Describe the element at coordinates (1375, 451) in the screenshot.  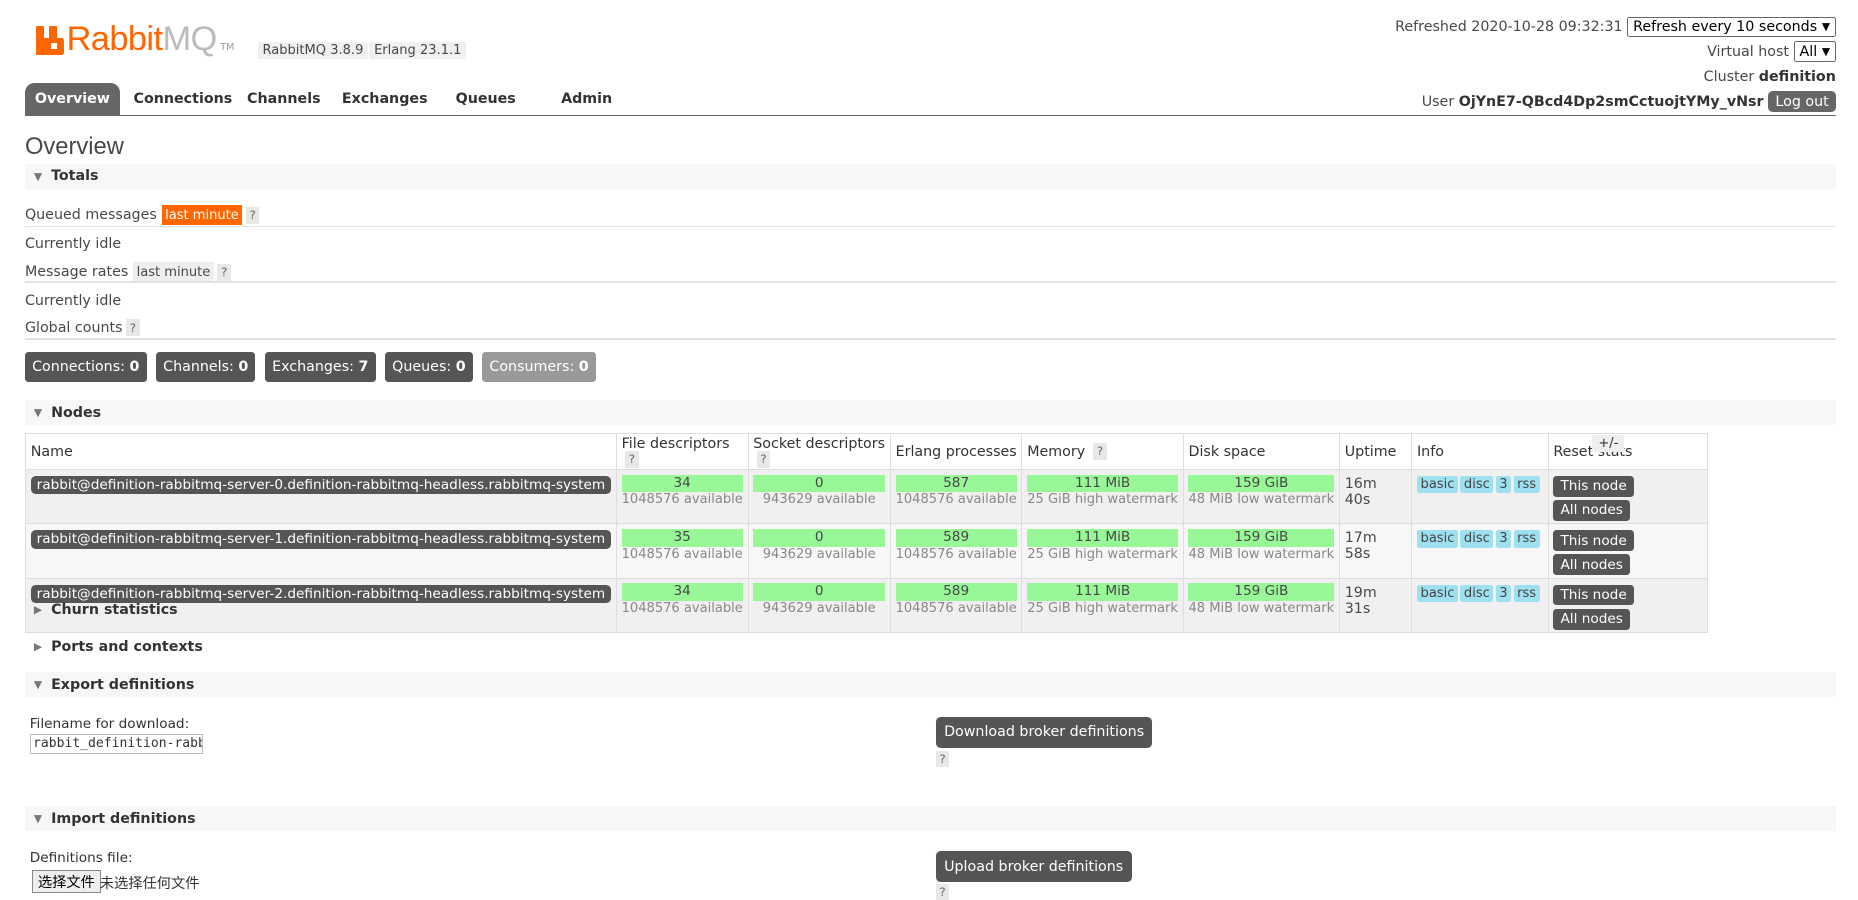
I see `col-uptime: Uptime` at that location.